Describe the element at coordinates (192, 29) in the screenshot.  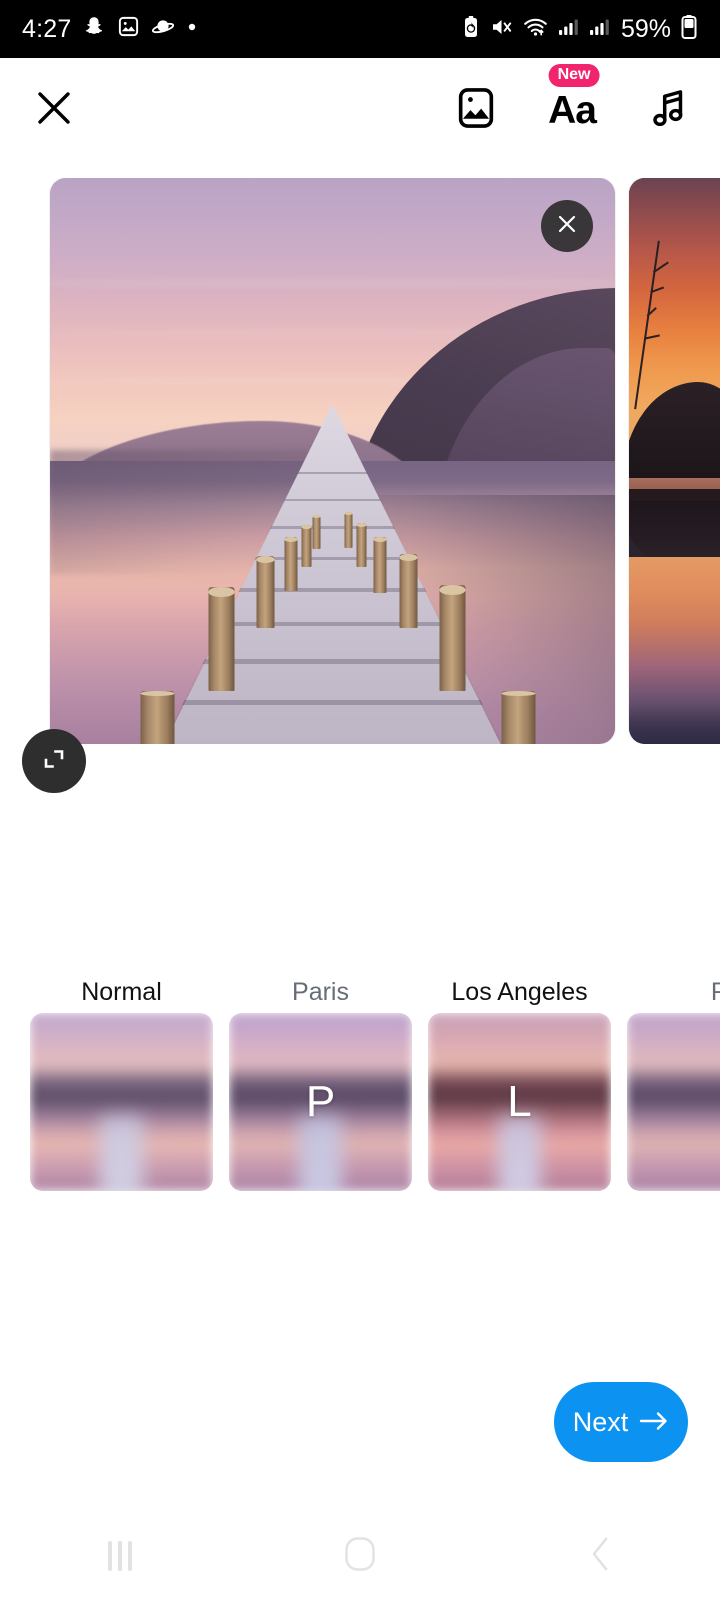
I see `dot-icon` at that location.